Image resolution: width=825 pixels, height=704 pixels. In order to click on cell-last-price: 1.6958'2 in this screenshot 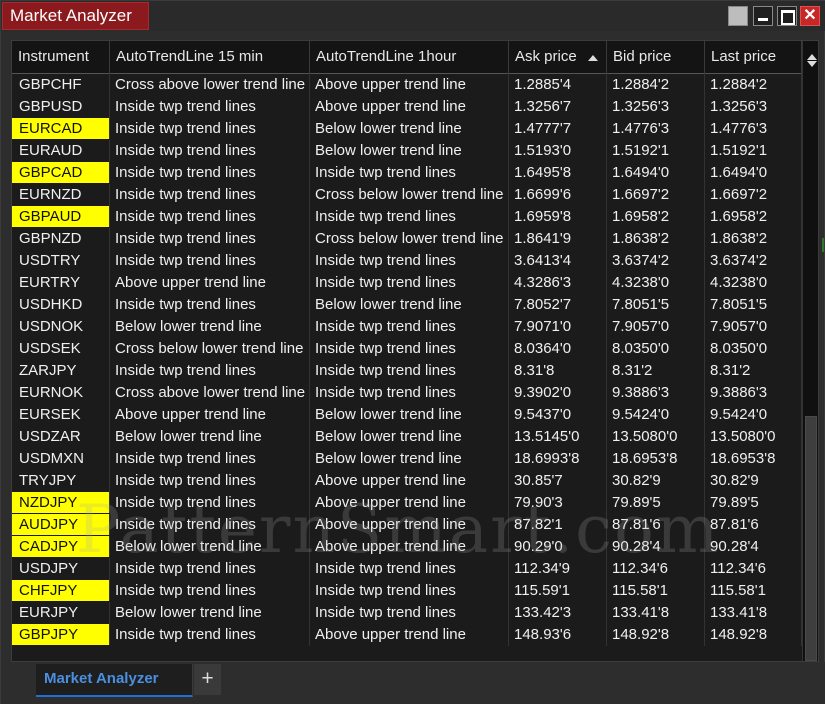, I will do `click(753, 217)`.